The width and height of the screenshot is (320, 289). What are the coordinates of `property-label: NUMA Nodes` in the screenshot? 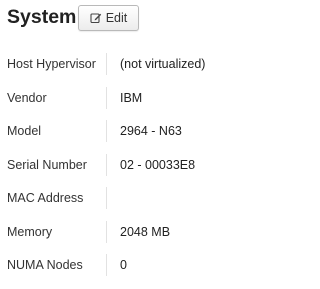 It's located at (45, 265).